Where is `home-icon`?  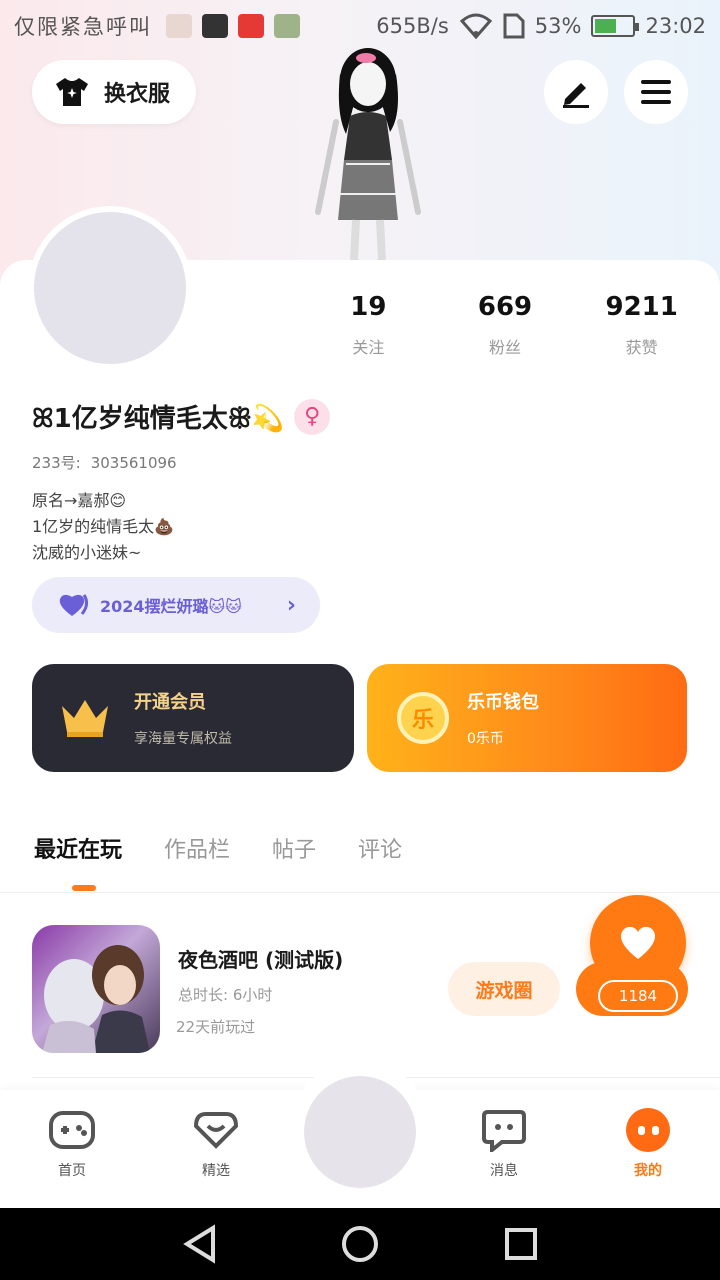 home-icon is located at coordinates (360, 1244).